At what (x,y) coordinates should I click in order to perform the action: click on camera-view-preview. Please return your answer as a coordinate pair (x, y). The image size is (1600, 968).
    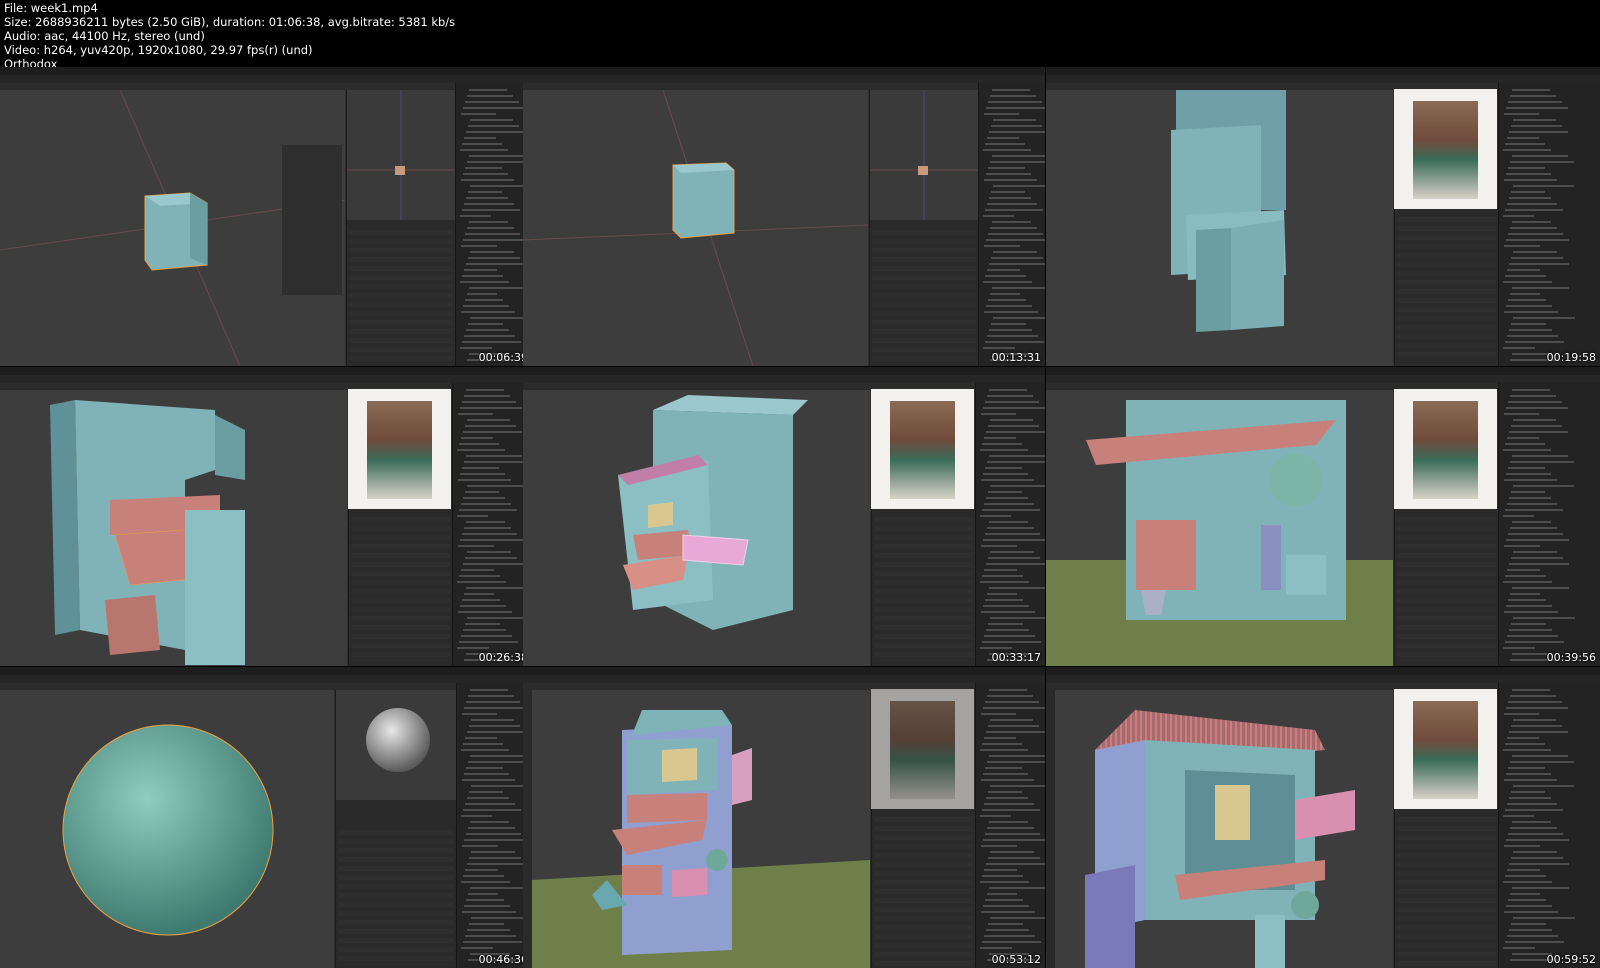
    Looking at the image, I should click on (401, 155).